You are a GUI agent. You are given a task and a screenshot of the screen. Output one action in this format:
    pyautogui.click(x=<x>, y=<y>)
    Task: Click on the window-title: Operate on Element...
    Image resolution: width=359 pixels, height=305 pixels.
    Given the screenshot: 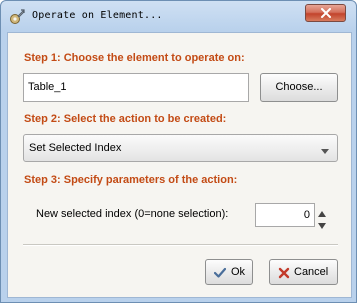 What is the action you would take?
    pyautogui.click(x=97, y=15)
    